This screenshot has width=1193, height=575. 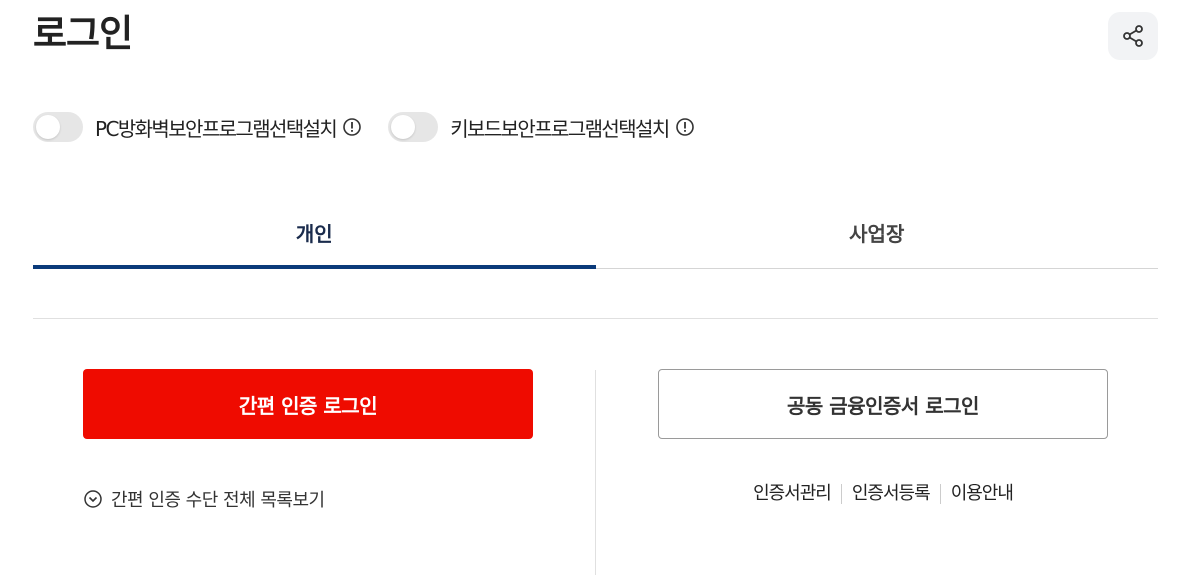 I want to click on section-divider, so click(x=595, y=318).